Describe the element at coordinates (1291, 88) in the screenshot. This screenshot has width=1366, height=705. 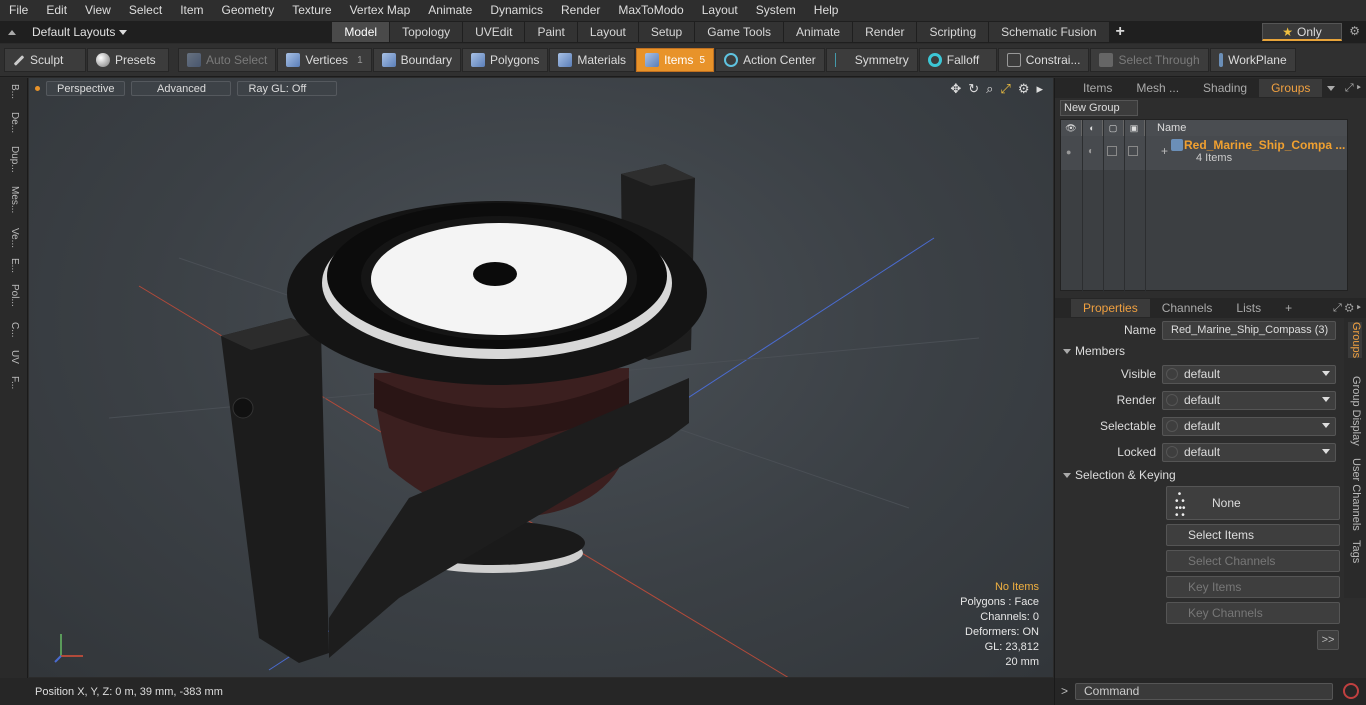
I see `tab-groups: Groups` at that location.